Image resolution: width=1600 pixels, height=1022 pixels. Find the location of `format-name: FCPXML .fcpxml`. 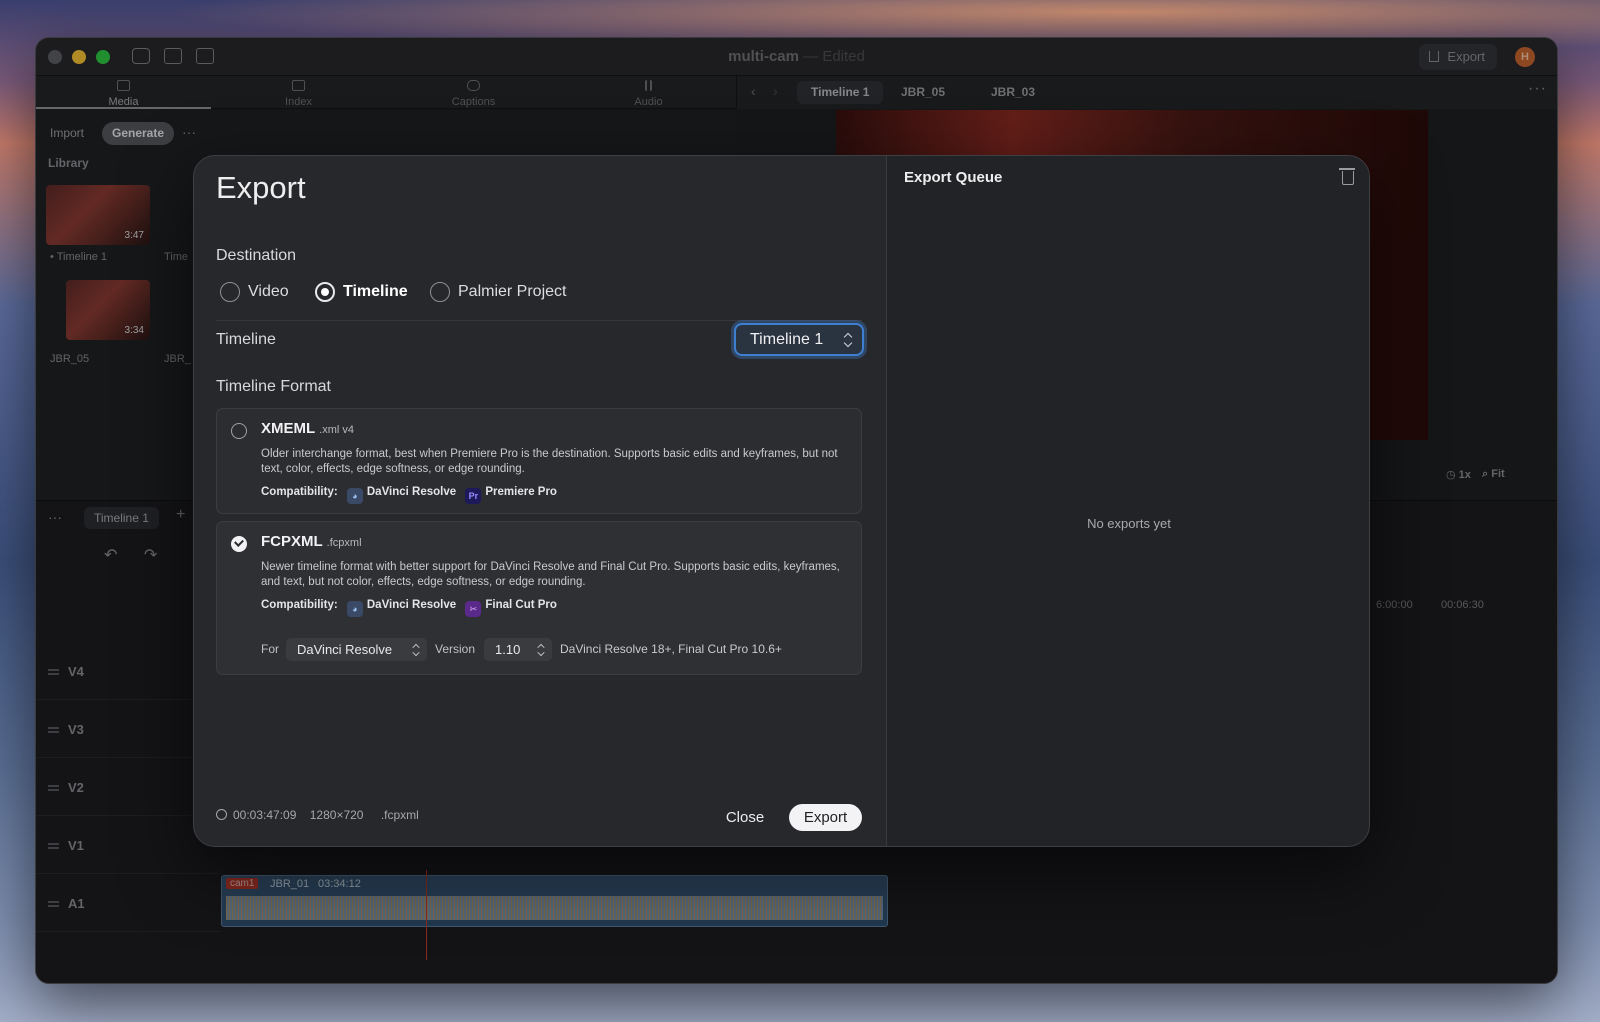

format-name: FCPXML .fcpxml is located at coordinates (311, 541).